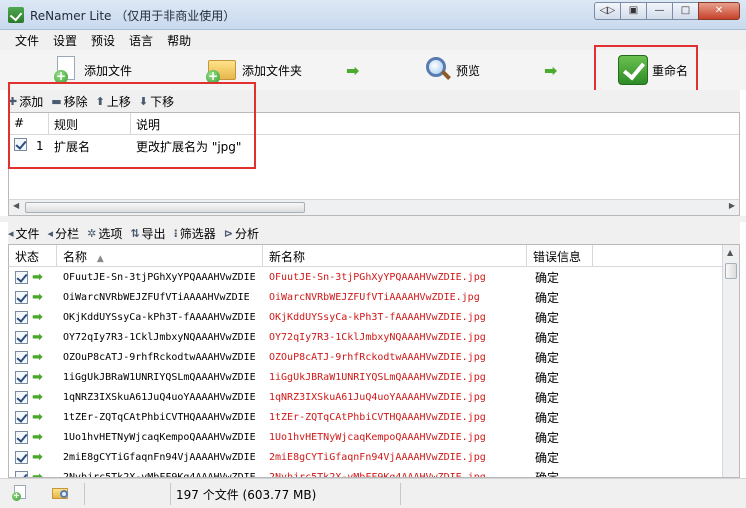 The height and width of the screenshot is (508, 746). I want to click on sort-ascending-icon: ▲, so click(100, 259).